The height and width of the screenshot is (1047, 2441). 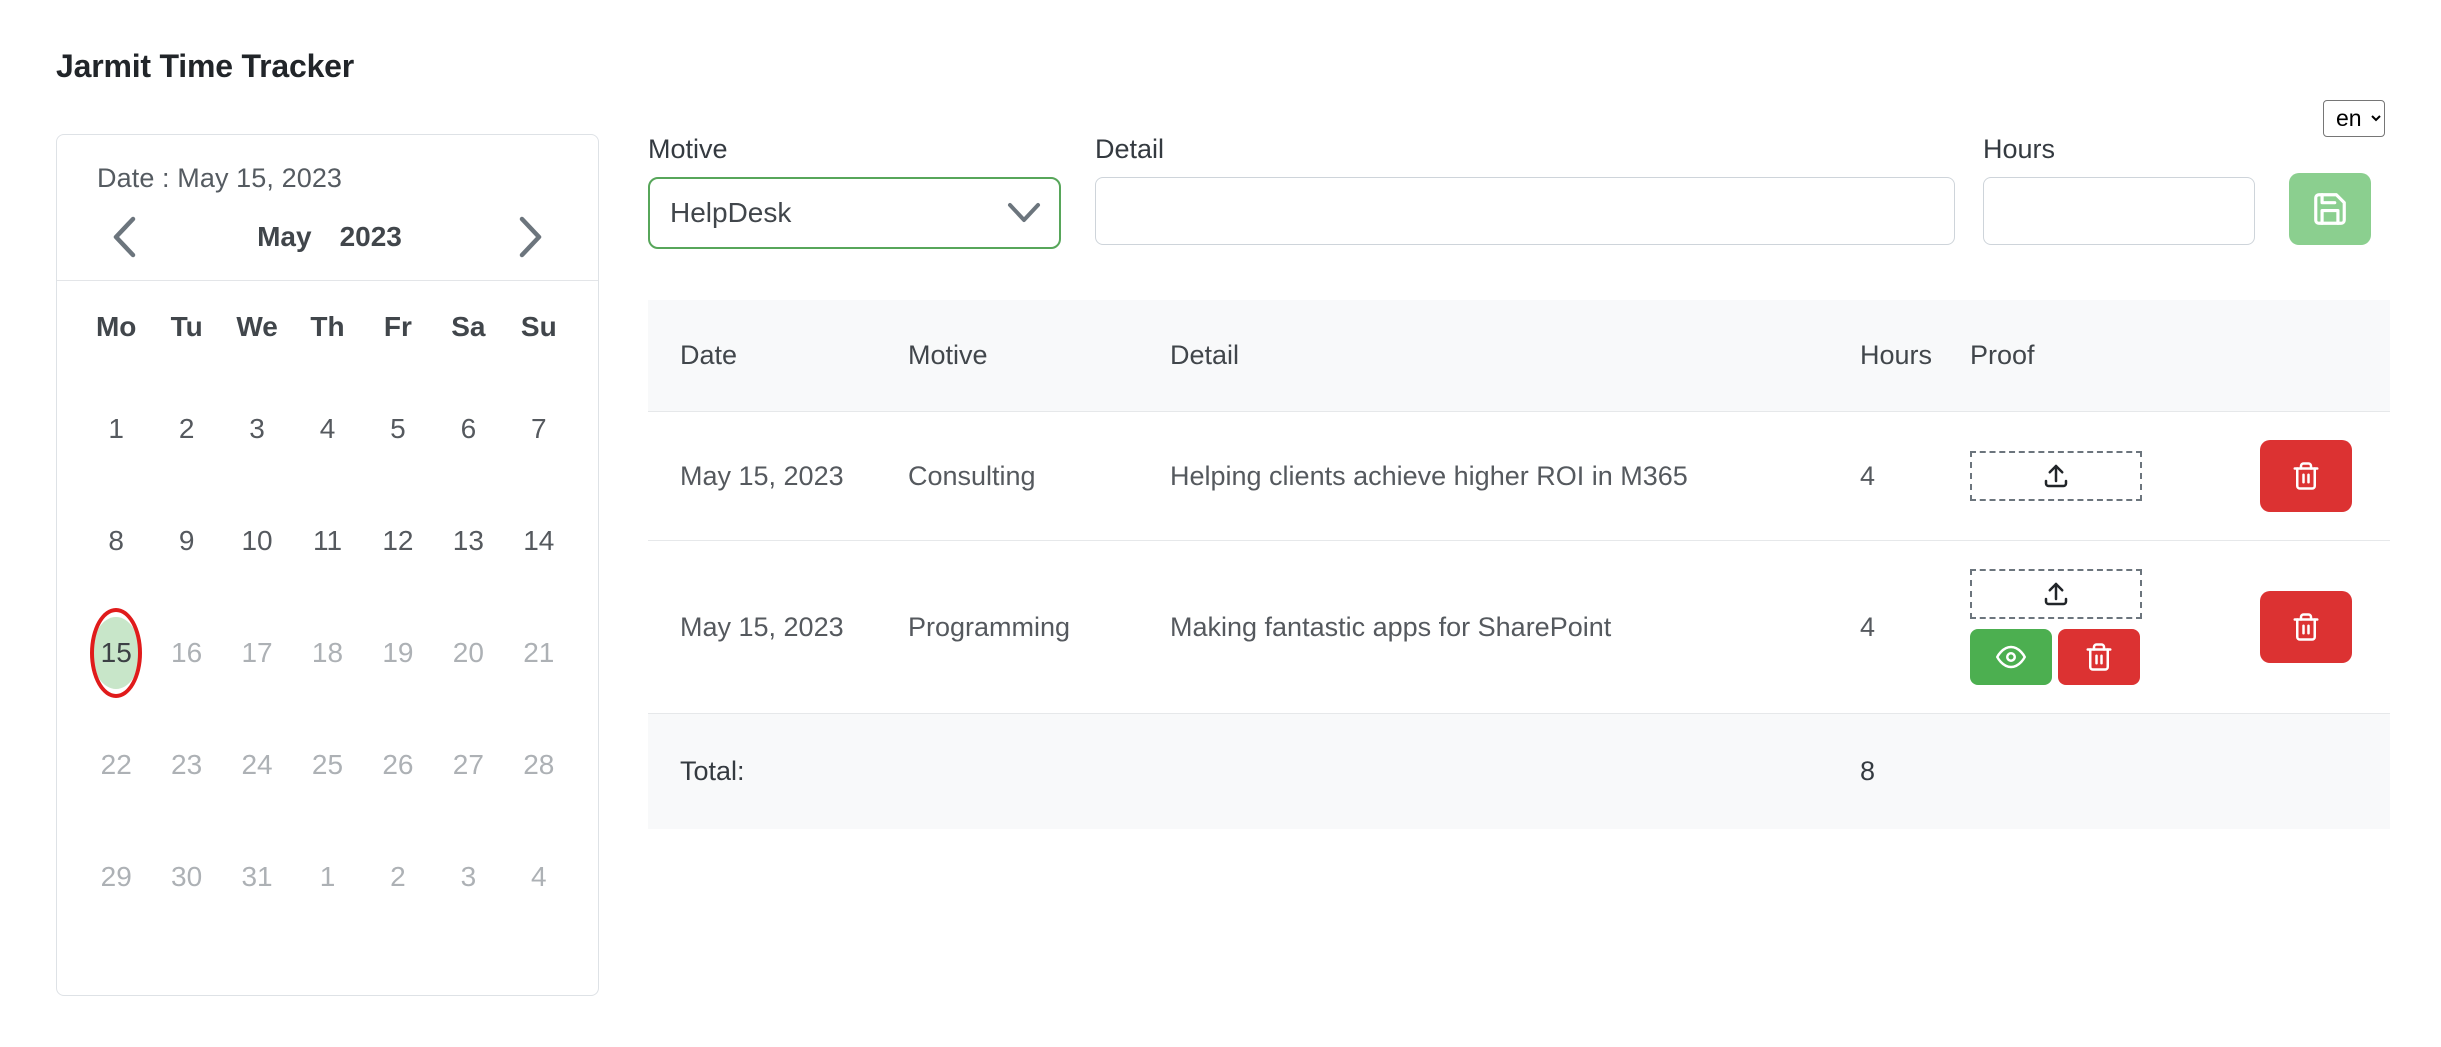 I want to click on total-spacer-detail, so click(x=1515, y=771).